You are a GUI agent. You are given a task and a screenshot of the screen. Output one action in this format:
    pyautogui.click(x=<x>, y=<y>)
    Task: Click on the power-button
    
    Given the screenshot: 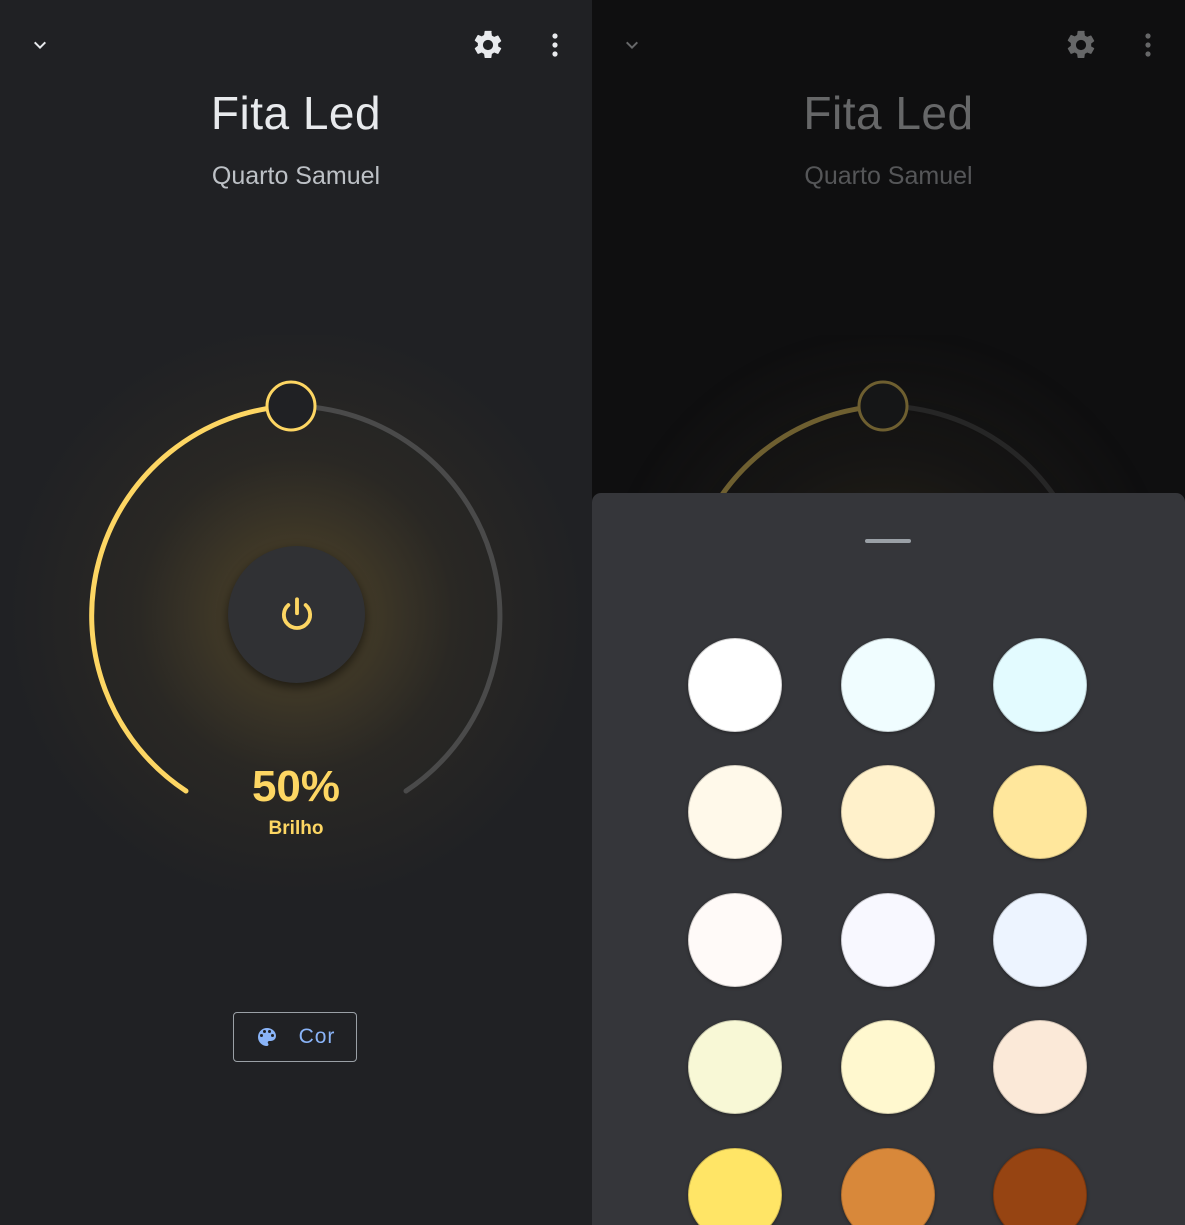 What is the action you would take?
    pyautogui.click(x=296, y=614)
    